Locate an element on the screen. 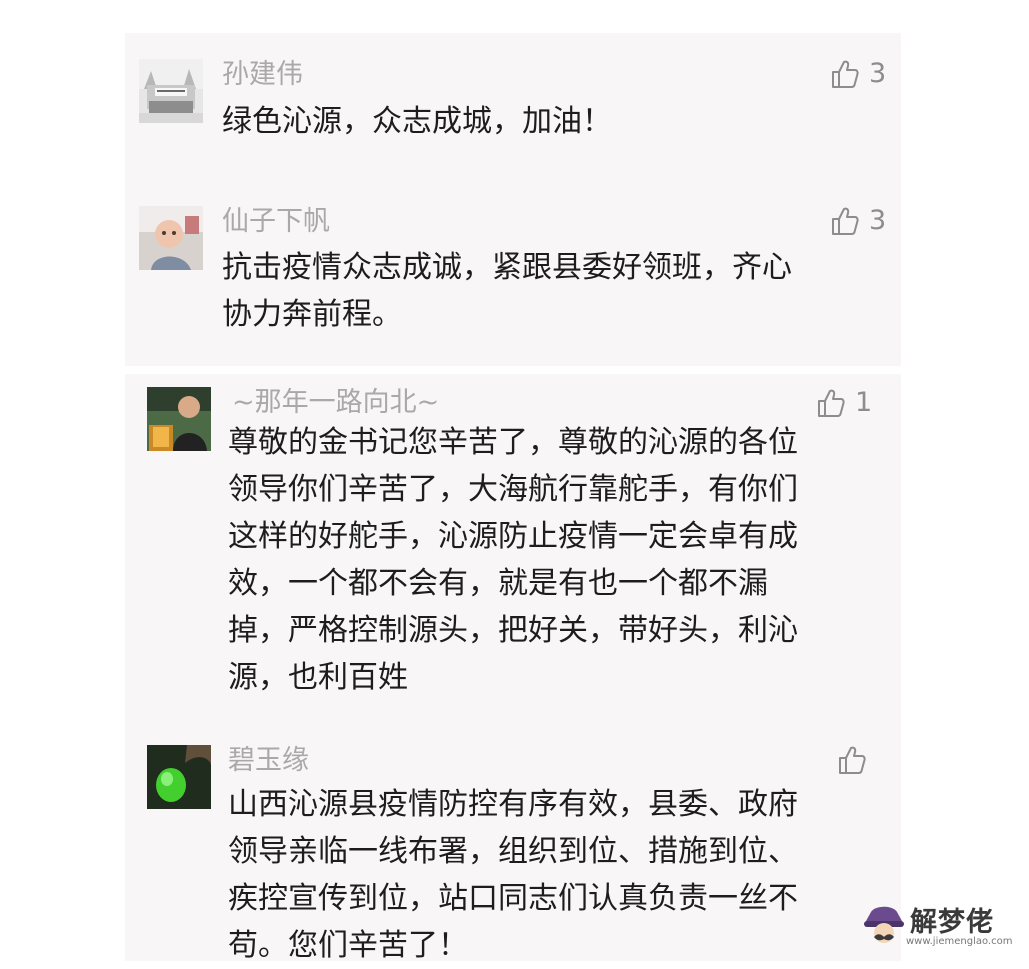  comment-author: 孙建伟 is located at coordinates (262, 75).